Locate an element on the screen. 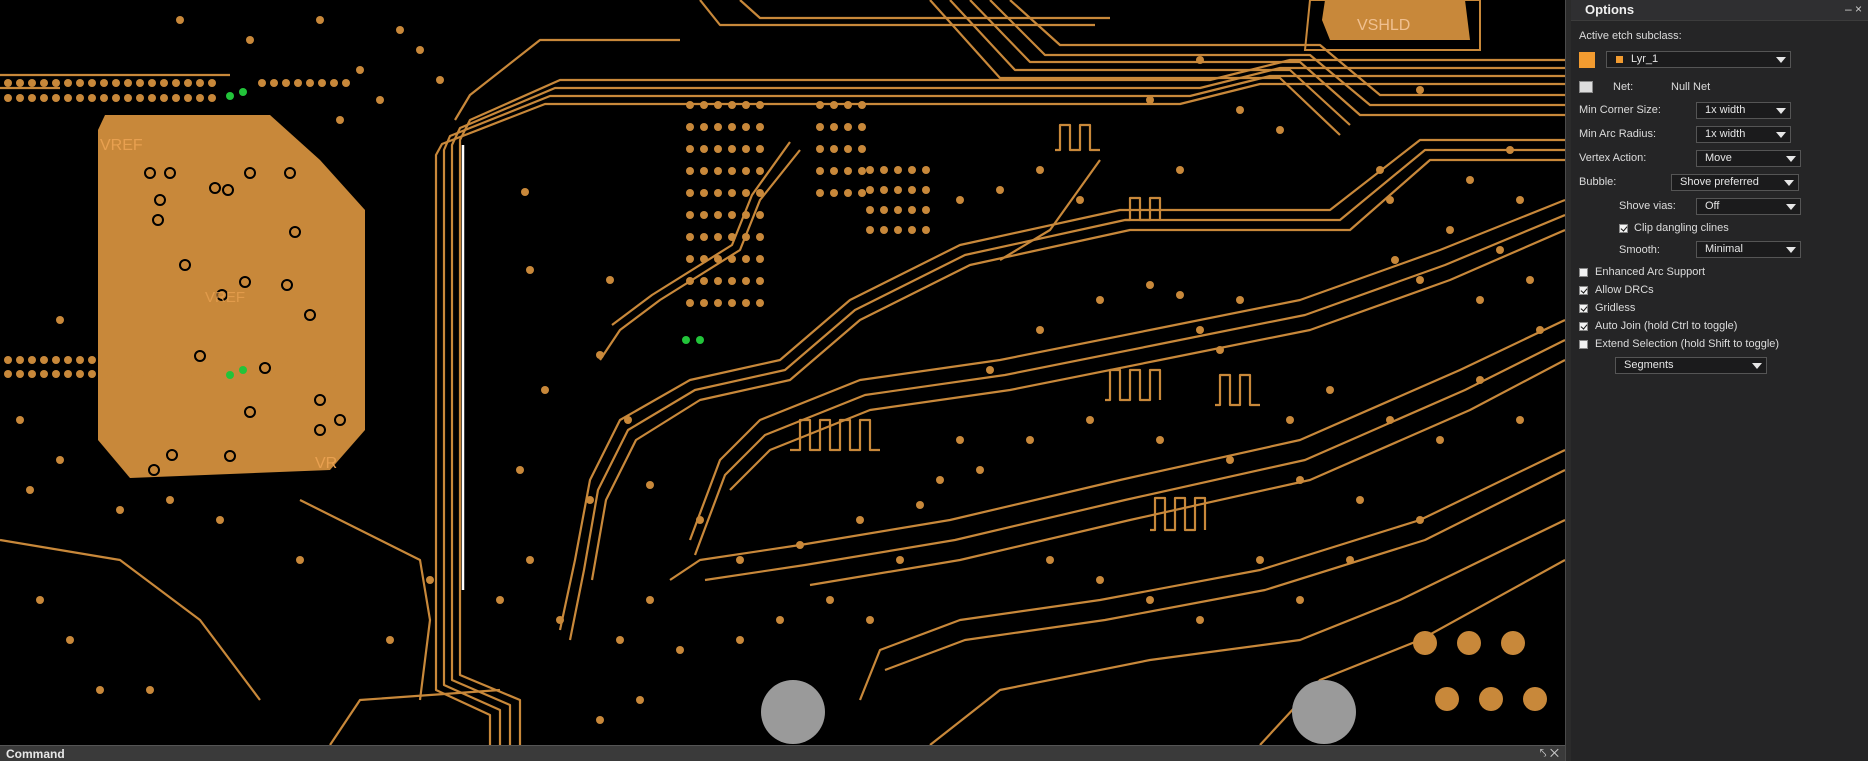 The width and height of the screenshot is (1868, 761). serpentine-trace is located at coordinates (1237, 390).